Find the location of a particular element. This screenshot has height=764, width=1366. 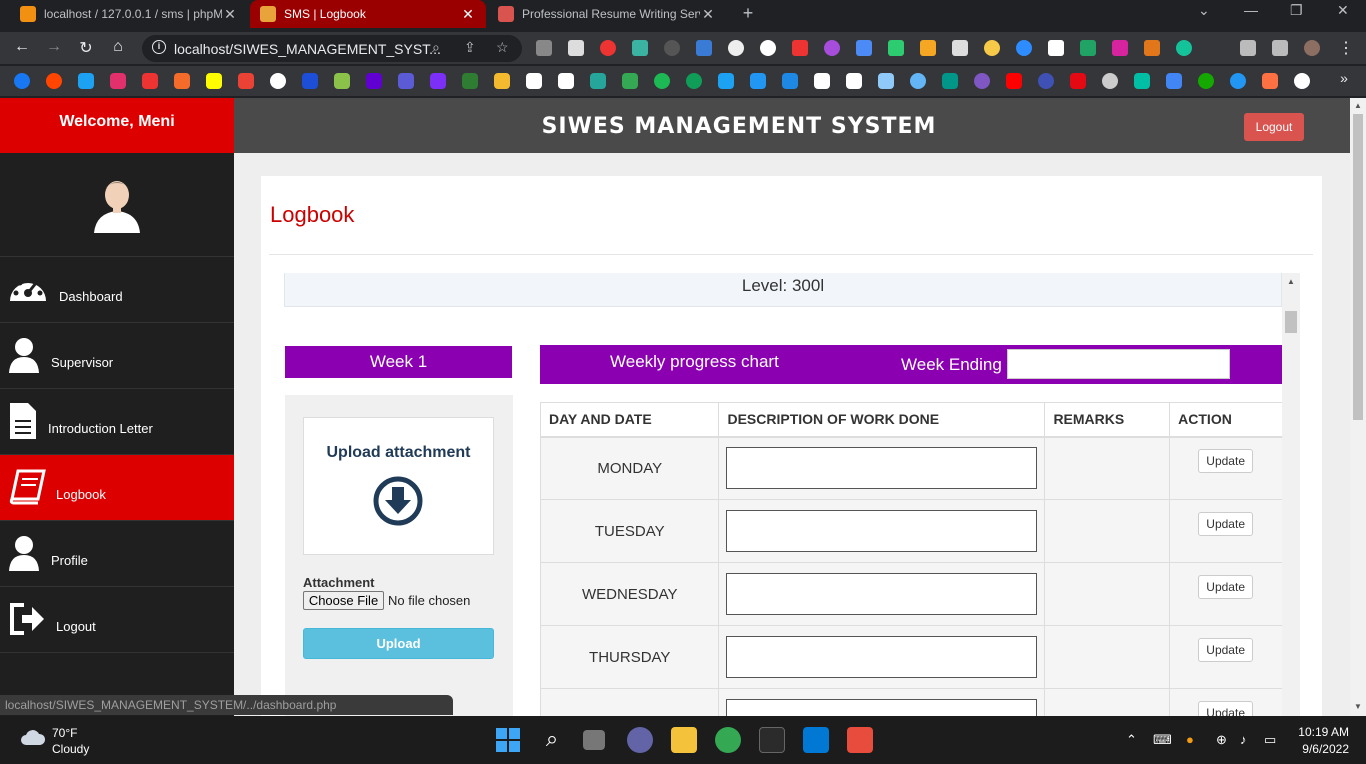

close-tab-icon: ✕ is located at coordinates (708, 14).